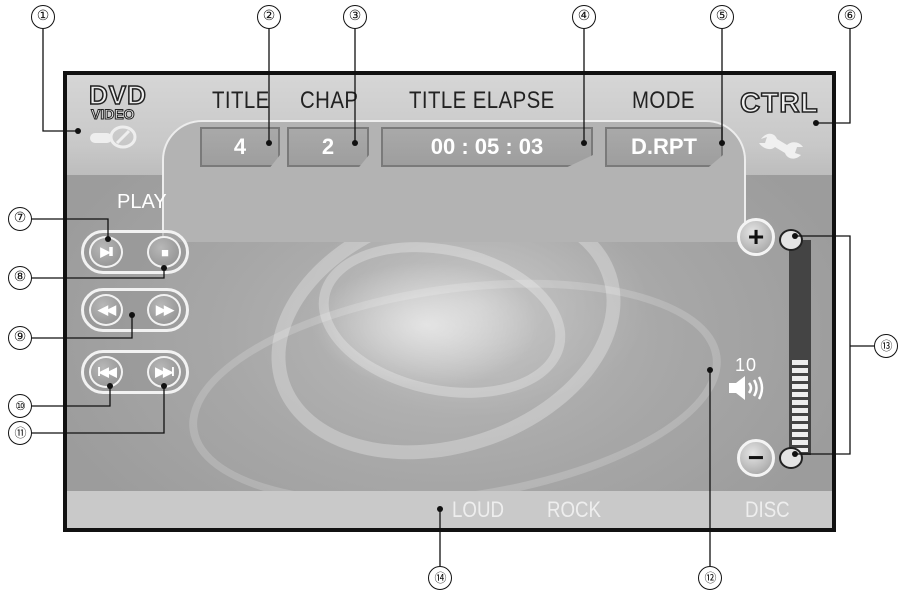 Image resolution: width=903 pixels, height=593 pixels. What do you see at coordinates (240, 147) in the screenshot?
I see `title-number-field: 4` at bounding box center [240, 147].